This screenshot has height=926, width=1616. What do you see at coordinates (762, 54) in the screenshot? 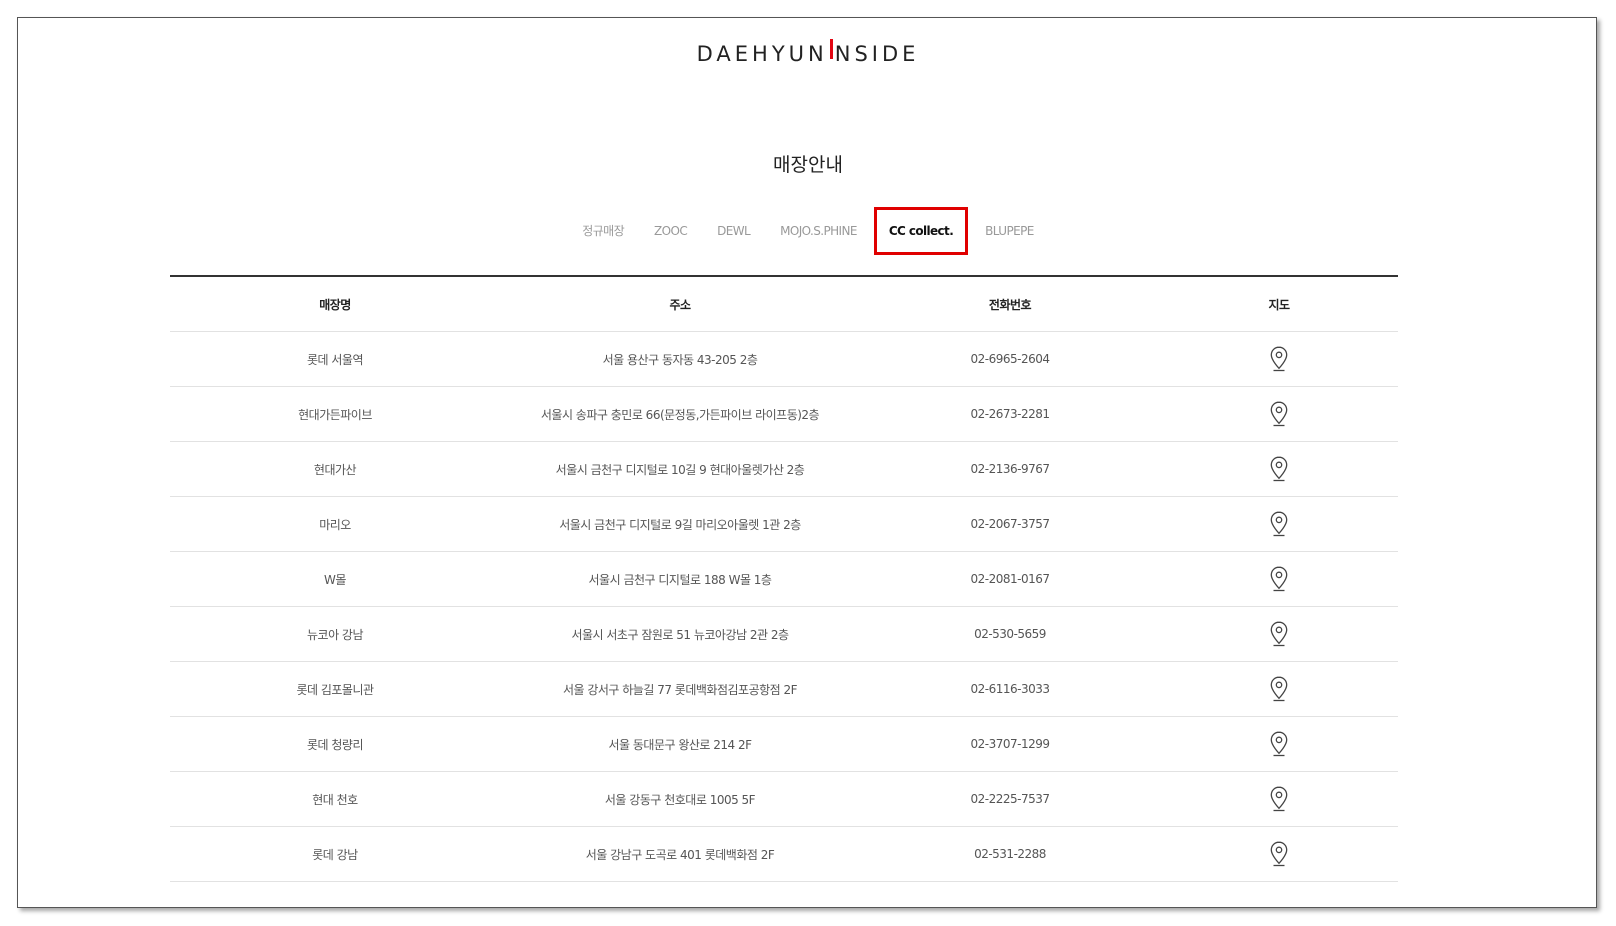
I see `brand-logo-left: DAEHYUN` at bounding box center [762, 54].